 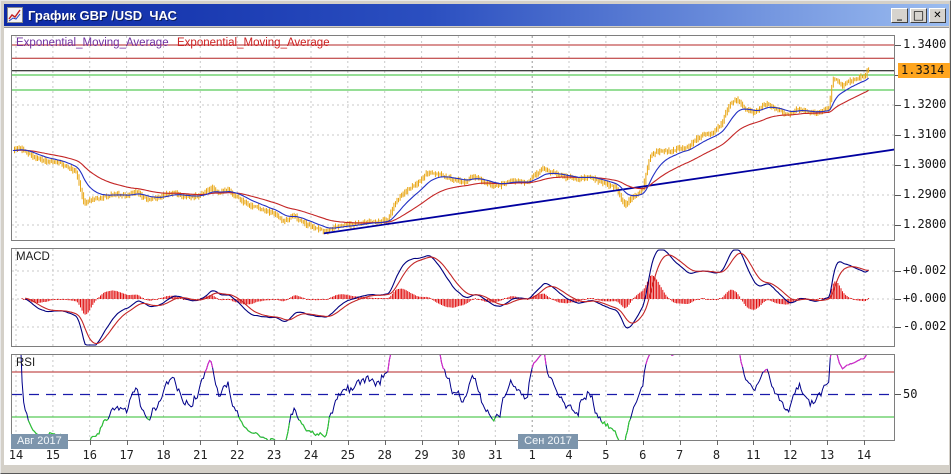 I want to click on maximize-button: □, so click(x=918, y=15).